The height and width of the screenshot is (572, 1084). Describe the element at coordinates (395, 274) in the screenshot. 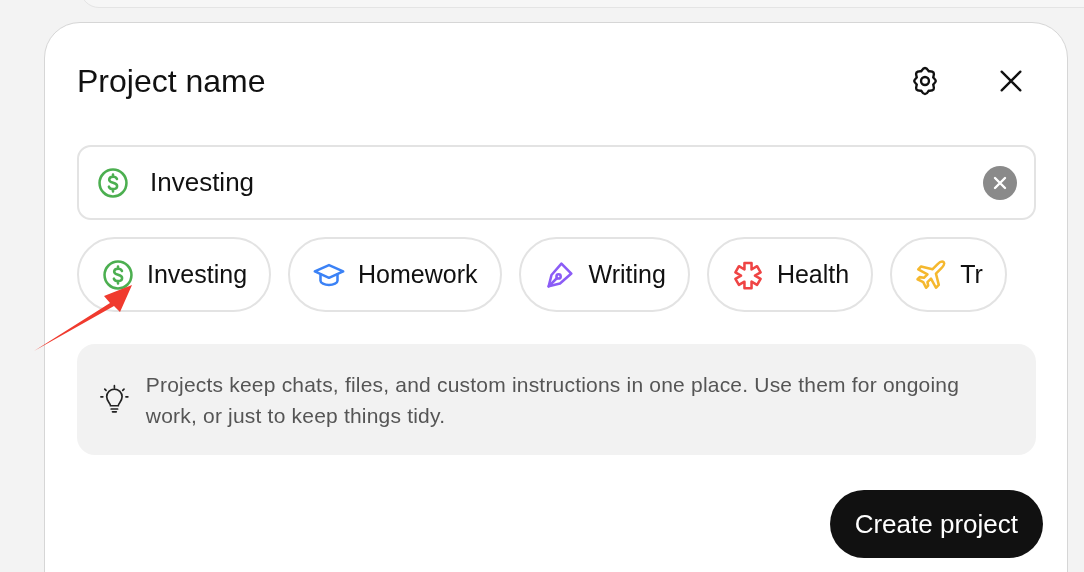

I see `category-chip: Homework` at that location.